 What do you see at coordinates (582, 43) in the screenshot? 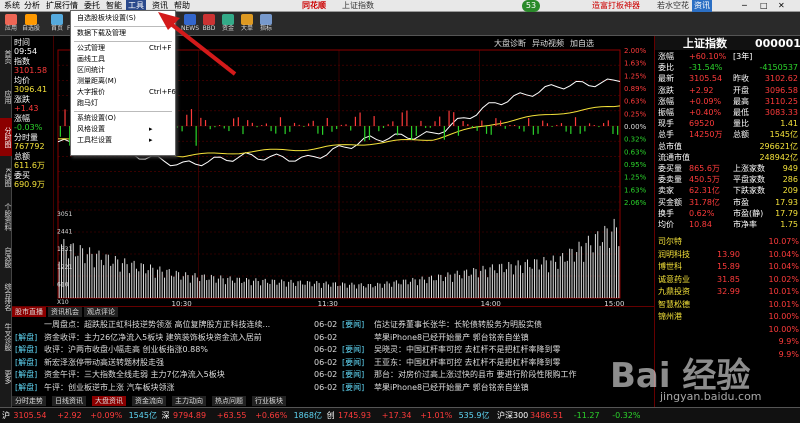
I see `chart-tab-2: 加自选` at bounding box center [582, 43].